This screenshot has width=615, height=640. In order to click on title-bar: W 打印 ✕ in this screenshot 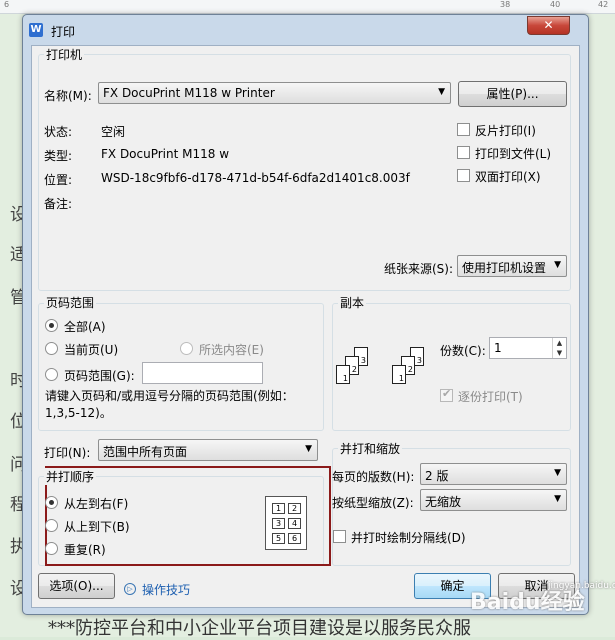, I will do `click(305, 30)`.